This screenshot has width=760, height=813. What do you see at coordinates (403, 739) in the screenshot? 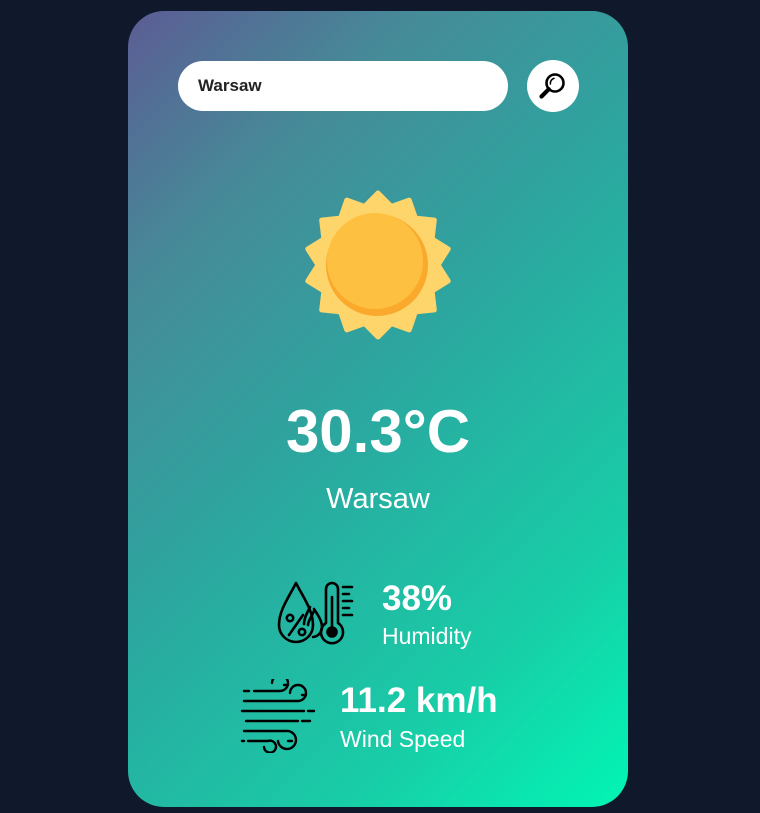
I see `wind-speed-label: Wind Speed` at bounding box center [403, 739].